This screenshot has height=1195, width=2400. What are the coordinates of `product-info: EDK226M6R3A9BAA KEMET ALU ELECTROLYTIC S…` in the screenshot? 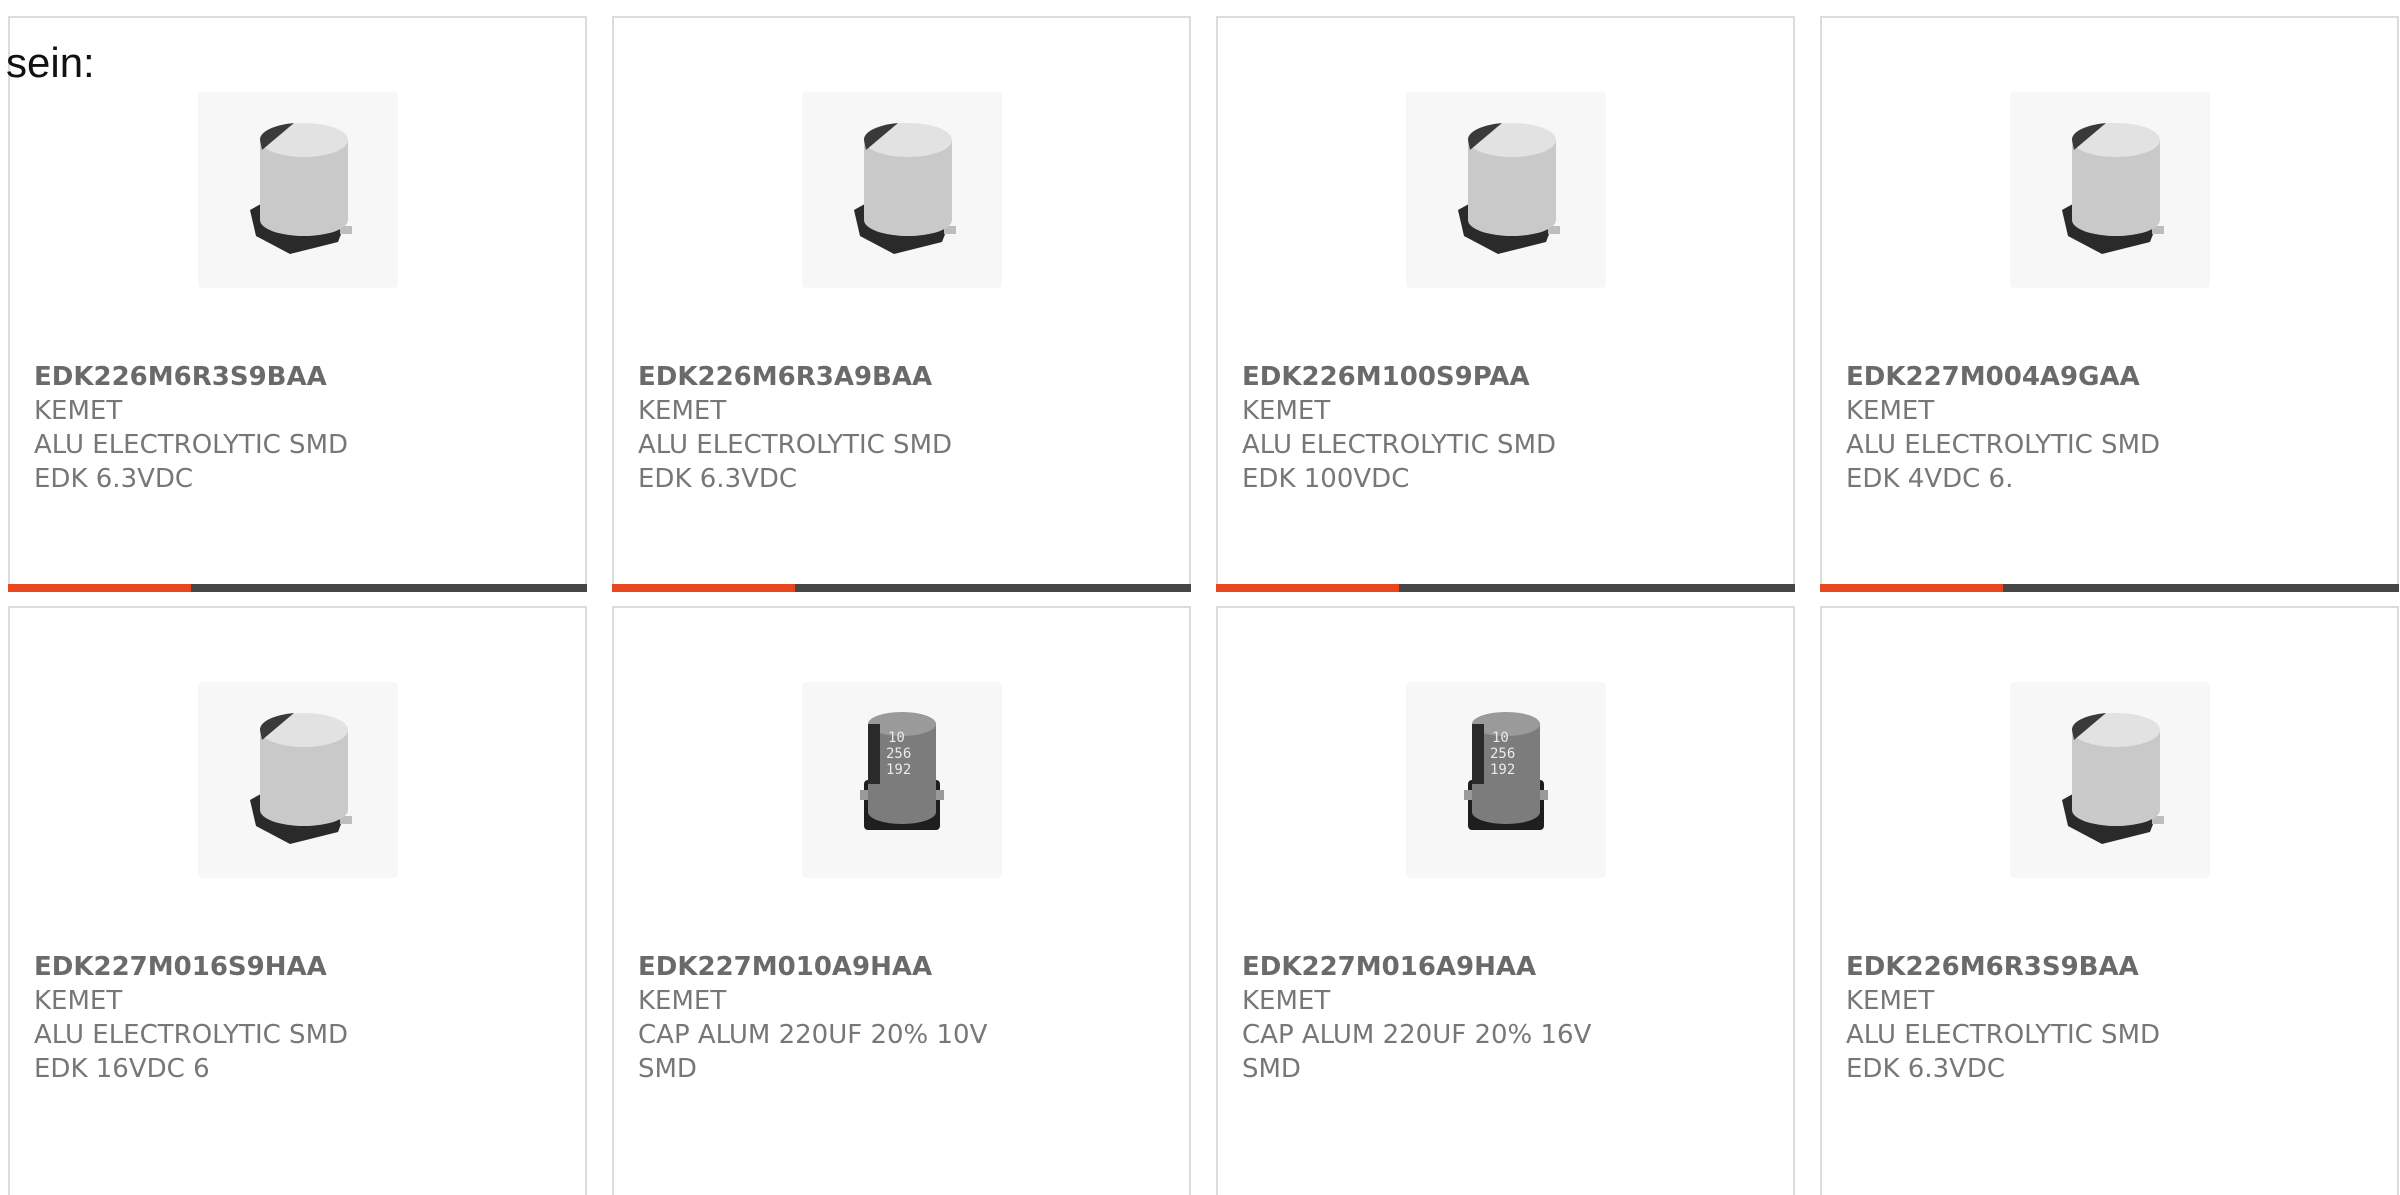 It's located at (898, 428).